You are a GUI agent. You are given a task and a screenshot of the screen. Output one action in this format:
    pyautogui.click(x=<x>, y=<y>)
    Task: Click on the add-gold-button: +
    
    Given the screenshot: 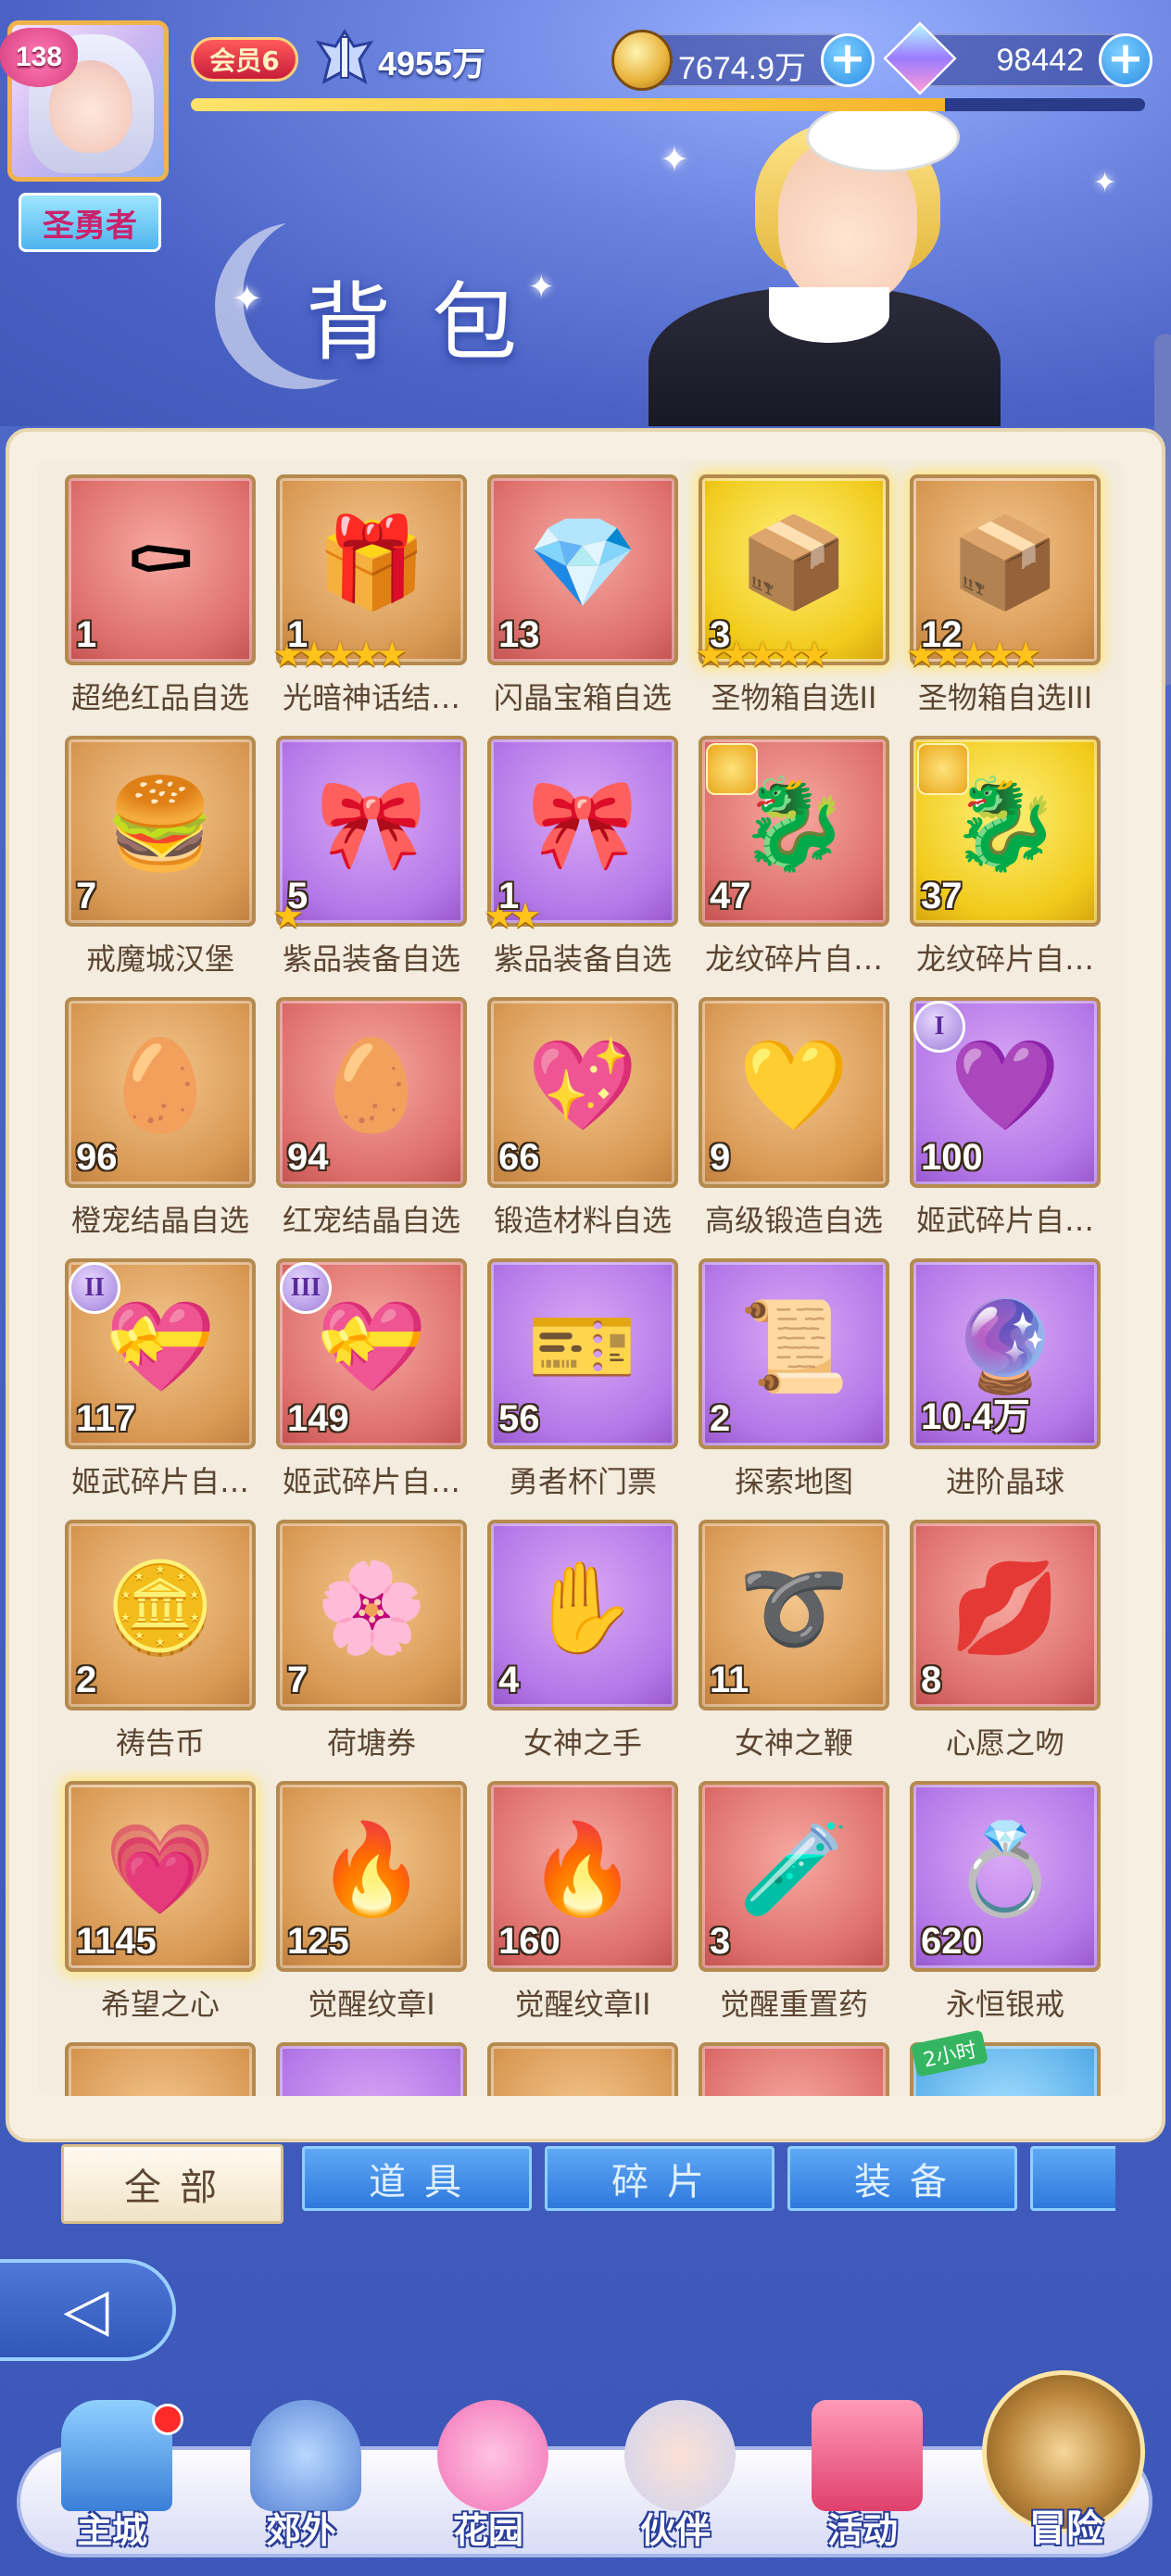 What is the action you would take?
    pyautogui.click(x=848, y=60)
    